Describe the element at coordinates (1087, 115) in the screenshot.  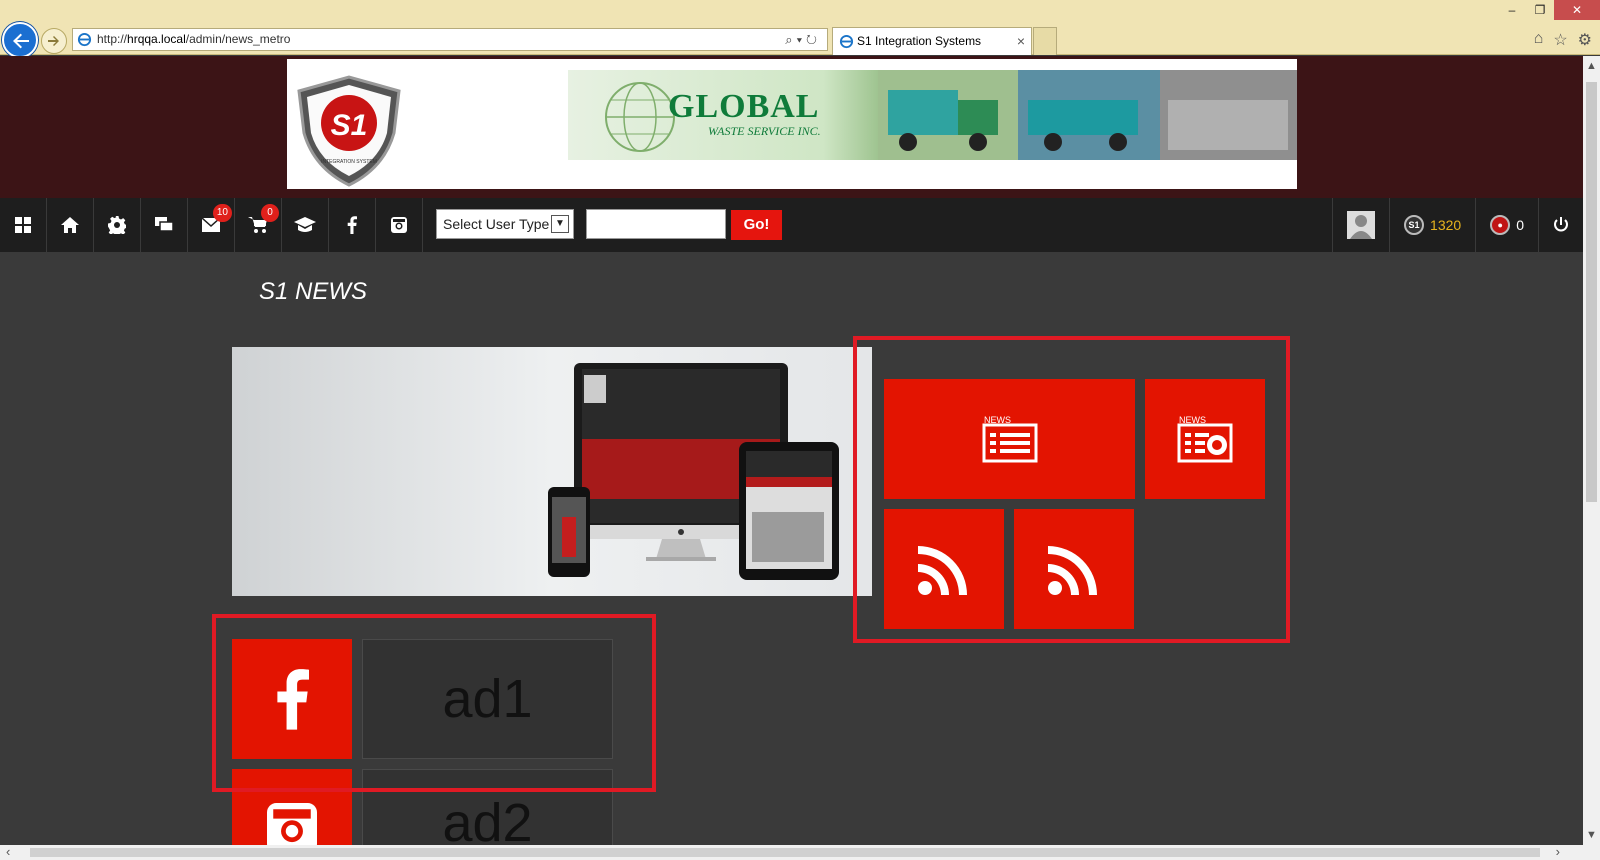
I see `trucks-photo` at that location.